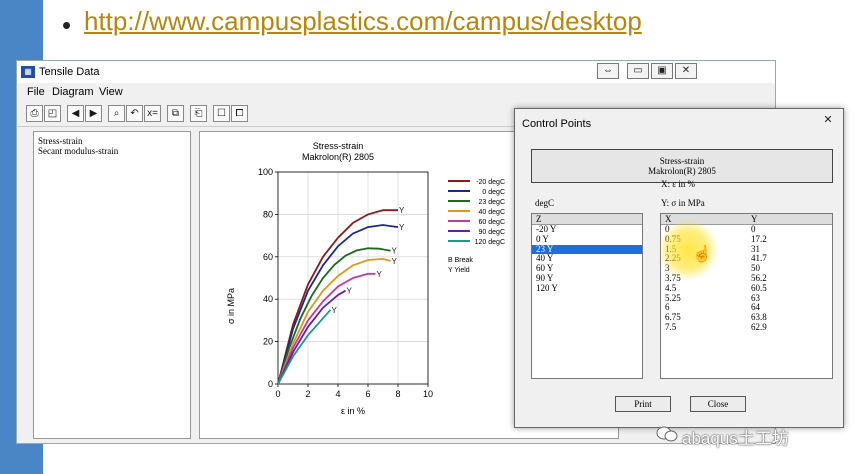 The image size is (861, 474). Describe the element at coordinates (492, 202) in the screenshot. I see `legend-label: 23 degC` at that location.